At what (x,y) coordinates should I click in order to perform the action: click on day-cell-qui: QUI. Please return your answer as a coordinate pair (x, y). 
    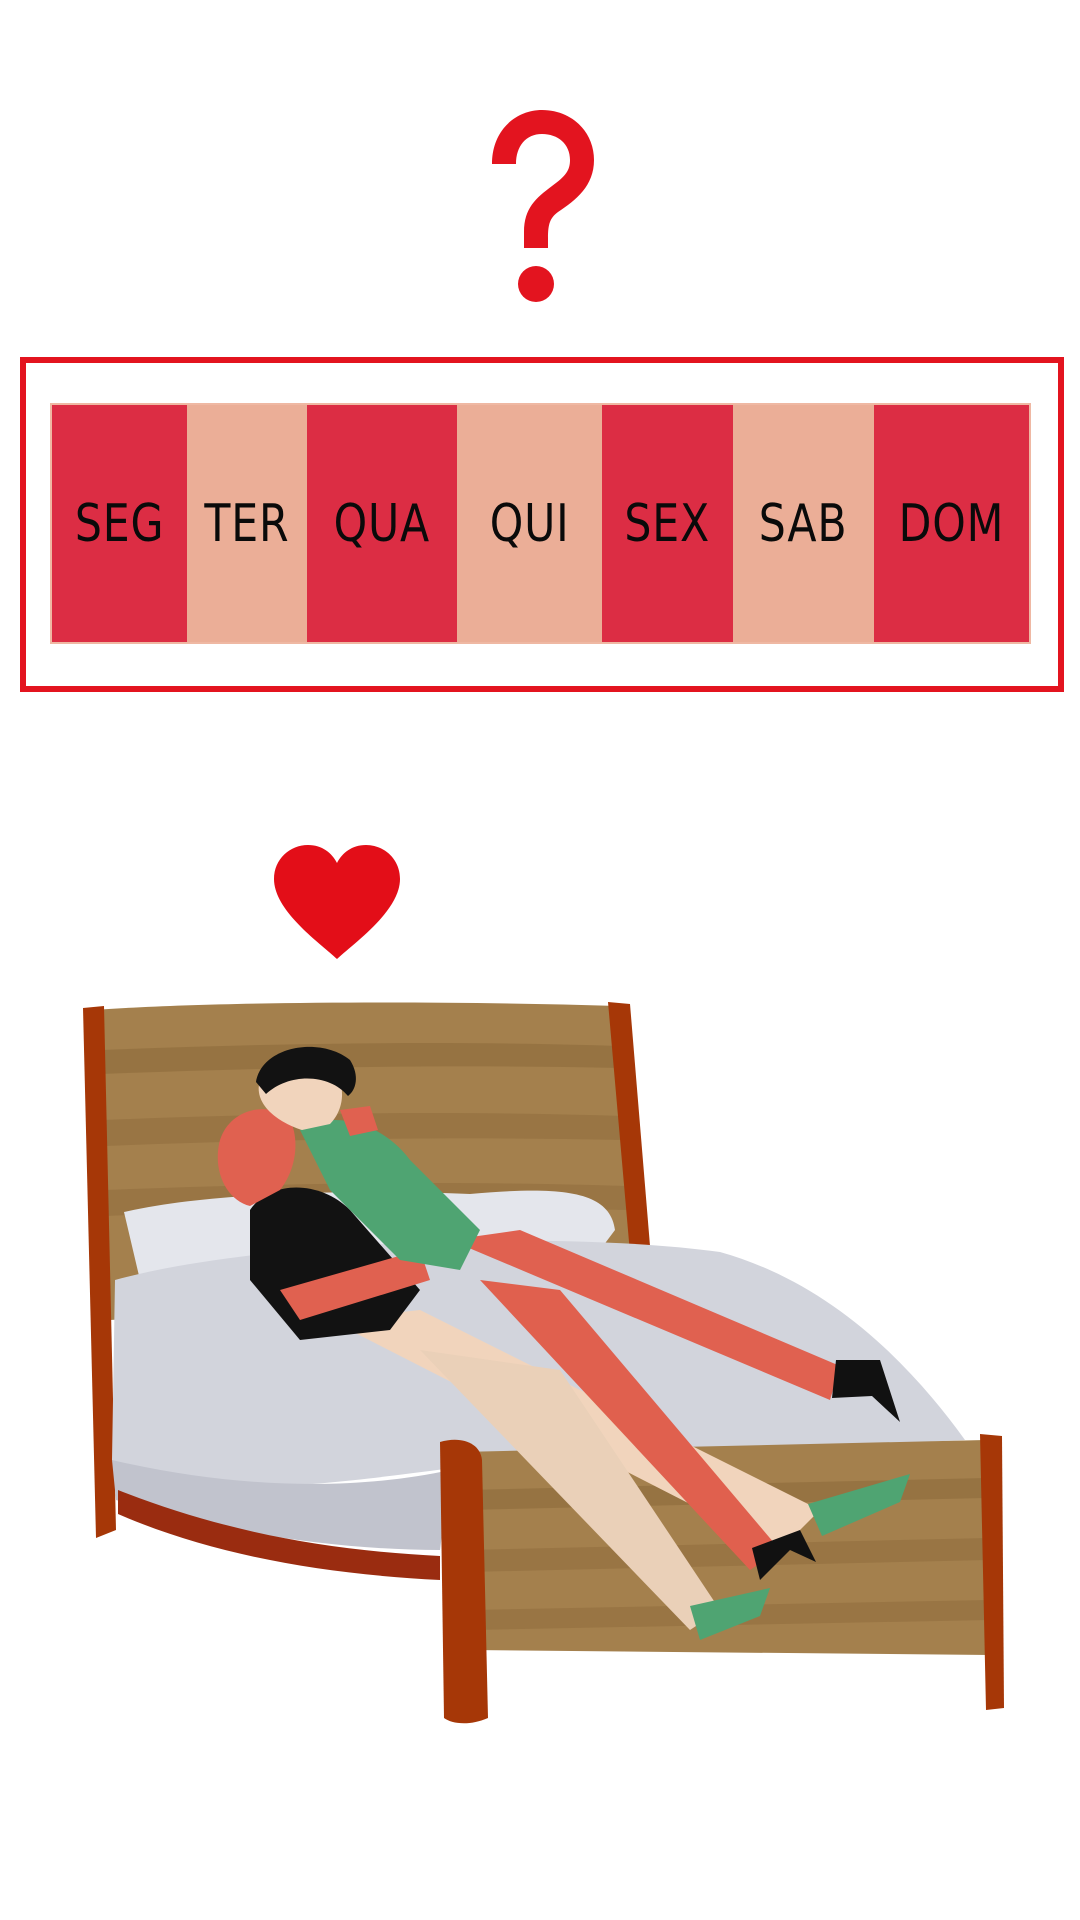
    Looking at the image, I should click on (529, 523).